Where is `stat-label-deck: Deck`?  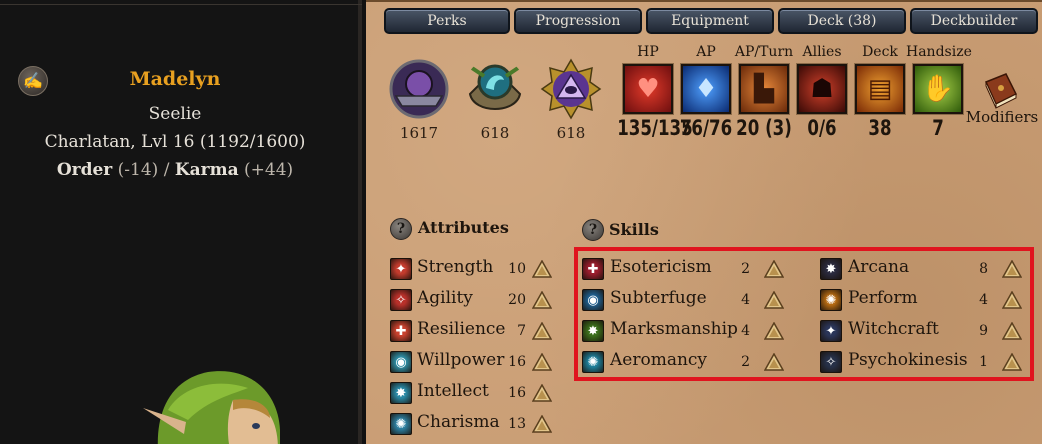
stat-label-deck: Deck is located at coordinates (880, 52).